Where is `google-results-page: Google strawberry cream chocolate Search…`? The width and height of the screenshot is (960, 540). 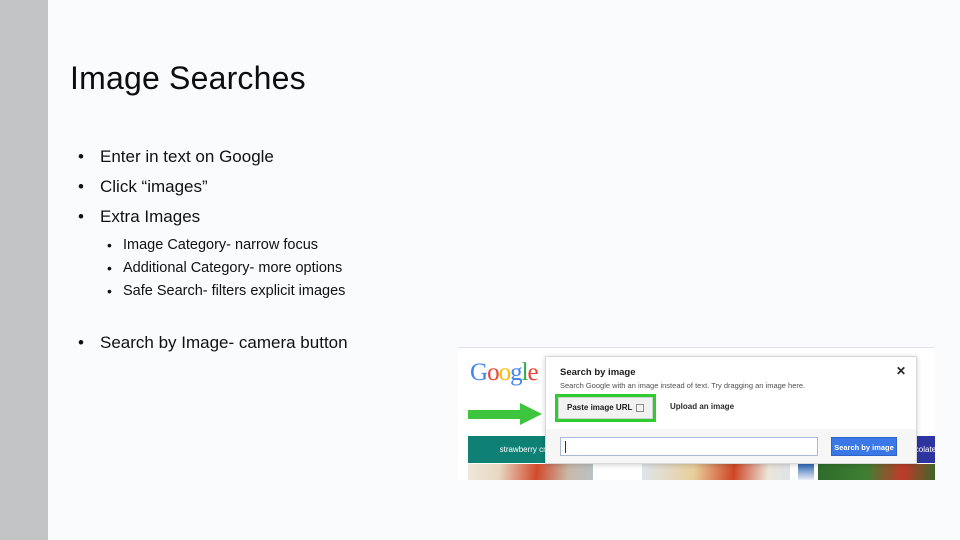
google-results-page: Google strawberry cream chocolate Search… is located at coordinates (696, 414).